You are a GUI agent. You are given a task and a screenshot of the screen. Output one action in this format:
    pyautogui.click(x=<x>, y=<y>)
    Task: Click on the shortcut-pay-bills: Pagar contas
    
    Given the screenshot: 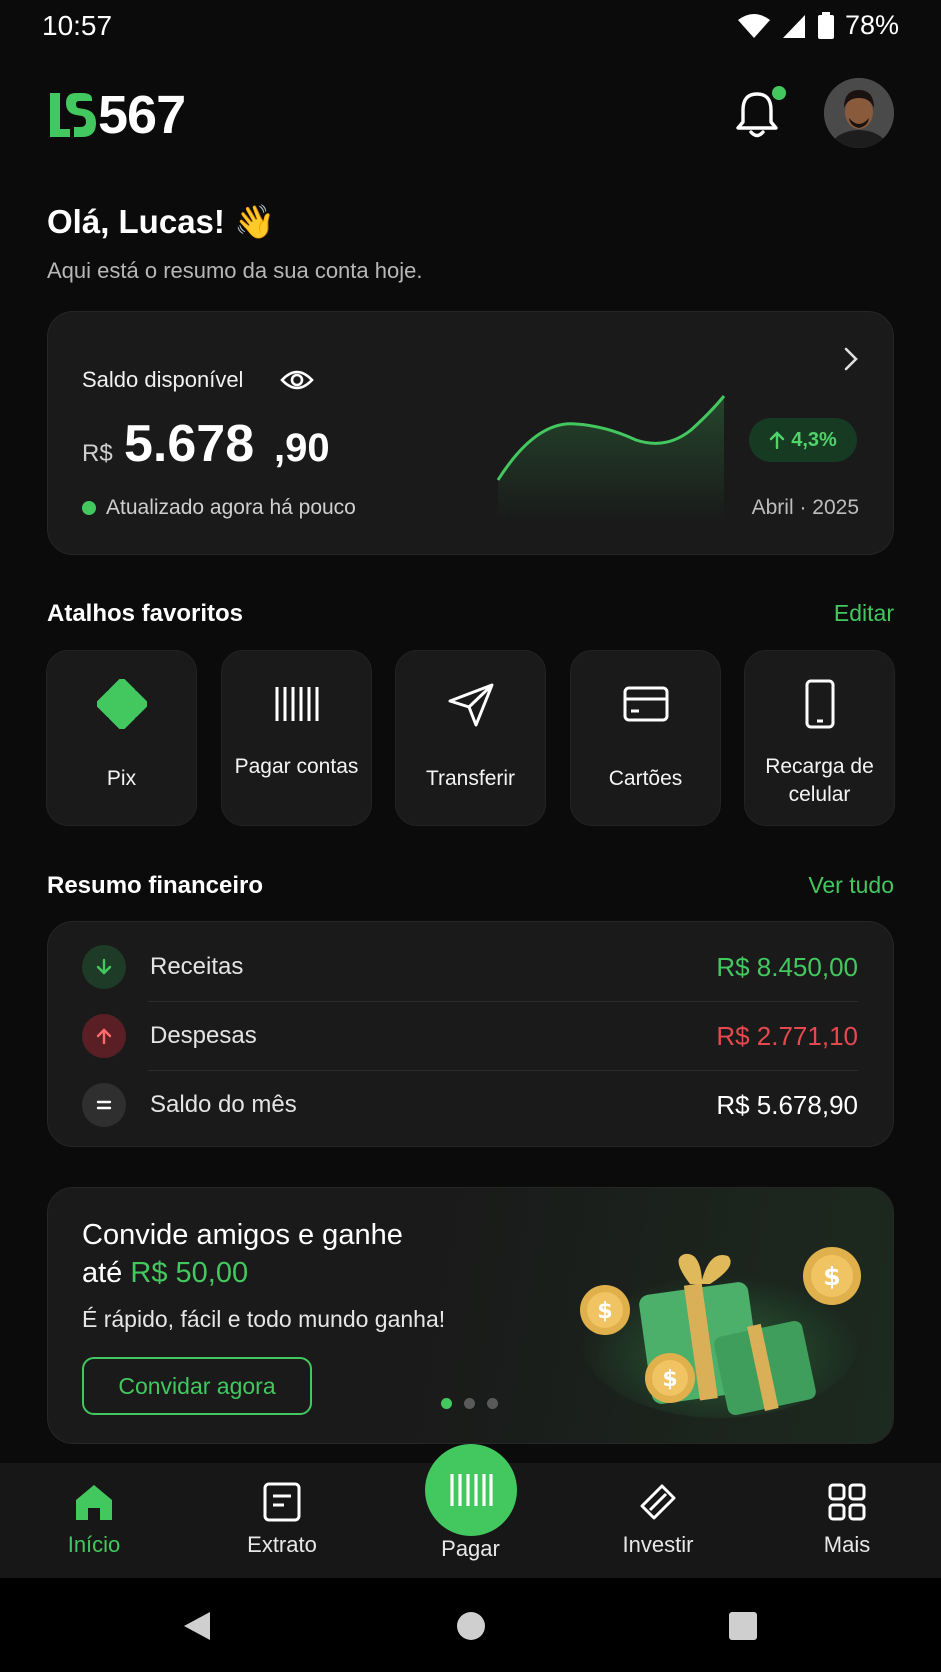 What is the action you would take?
    pyautogui.click(x=296, y=738)
    